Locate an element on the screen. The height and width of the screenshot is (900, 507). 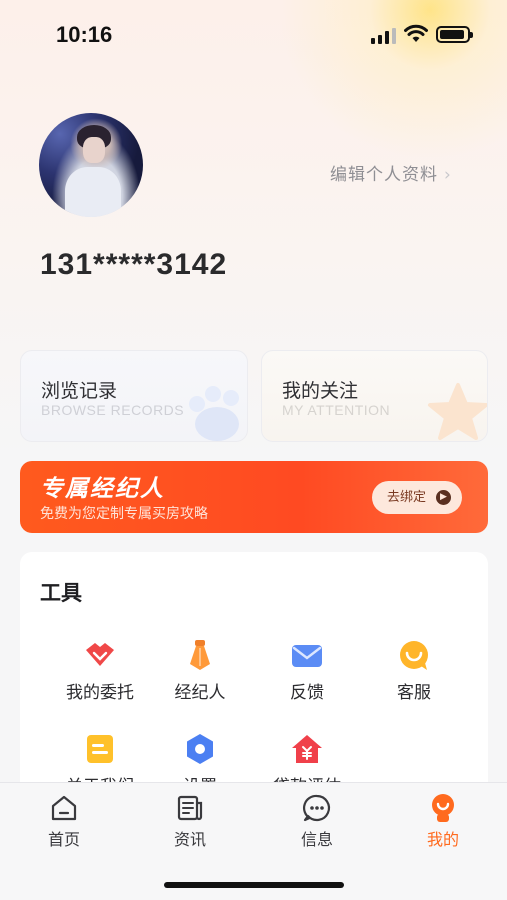
tool-my-entrust: 我的委托 is located at coordinates (100, 670).